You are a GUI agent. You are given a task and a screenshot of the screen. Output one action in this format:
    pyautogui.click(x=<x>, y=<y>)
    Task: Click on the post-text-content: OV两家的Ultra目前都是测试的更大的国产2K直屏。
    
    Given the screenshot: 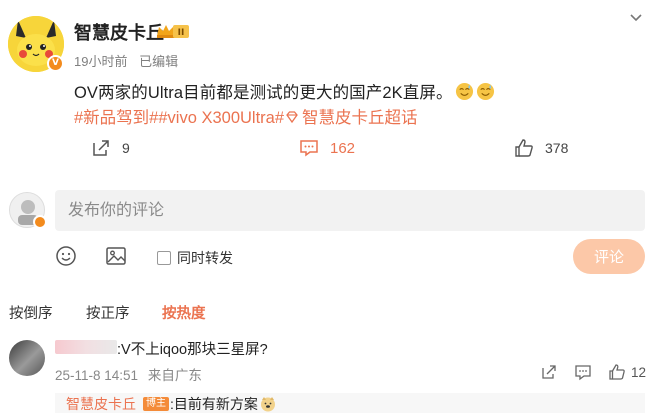 What is the action you would take?
    pyautogui.click(x=263, y=93)
    